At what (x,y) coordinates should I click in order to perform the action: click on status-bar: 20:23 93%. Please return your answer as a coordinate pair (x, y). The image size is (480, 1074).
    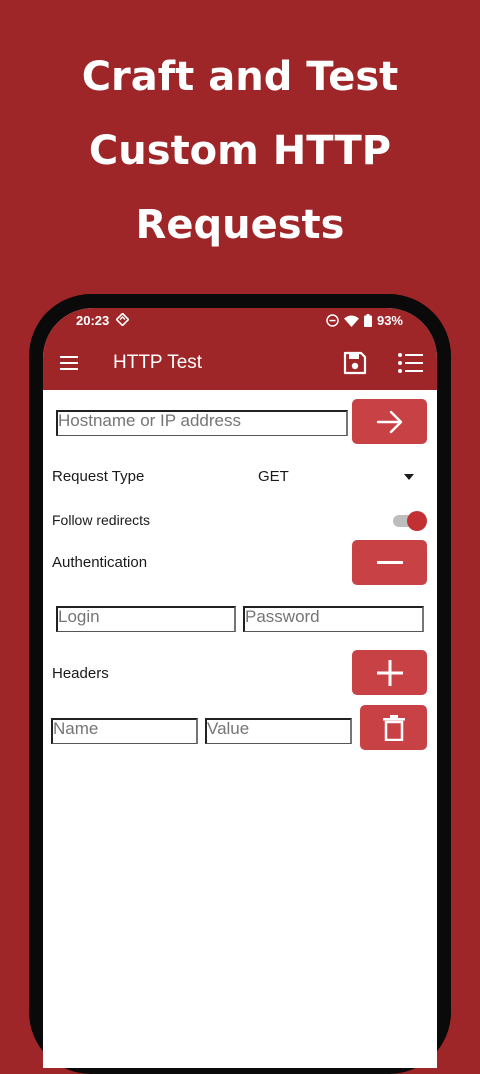
    Looking at the image, I should click on (240, 323).